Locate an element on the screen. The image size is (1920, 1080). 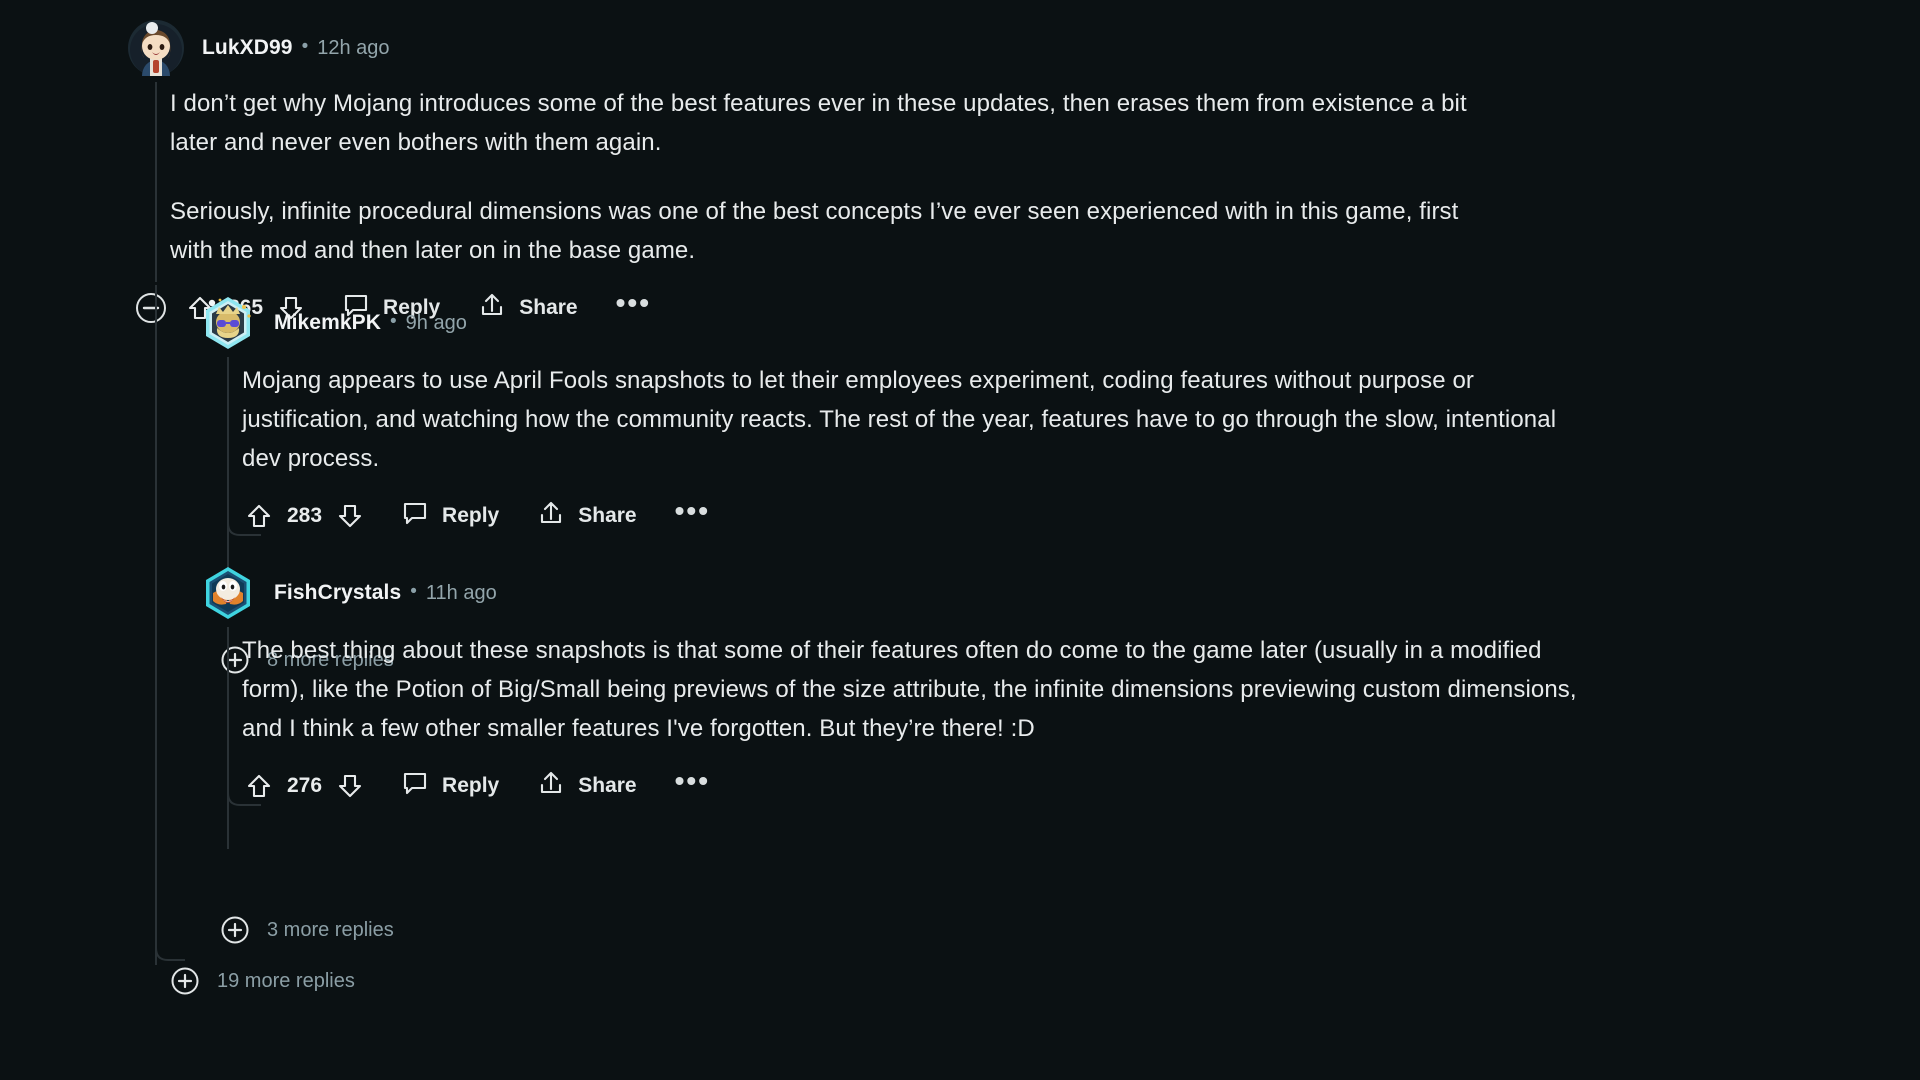
comment-actions: 276 Reply Share ••• is located at coordinates (1032, 786).